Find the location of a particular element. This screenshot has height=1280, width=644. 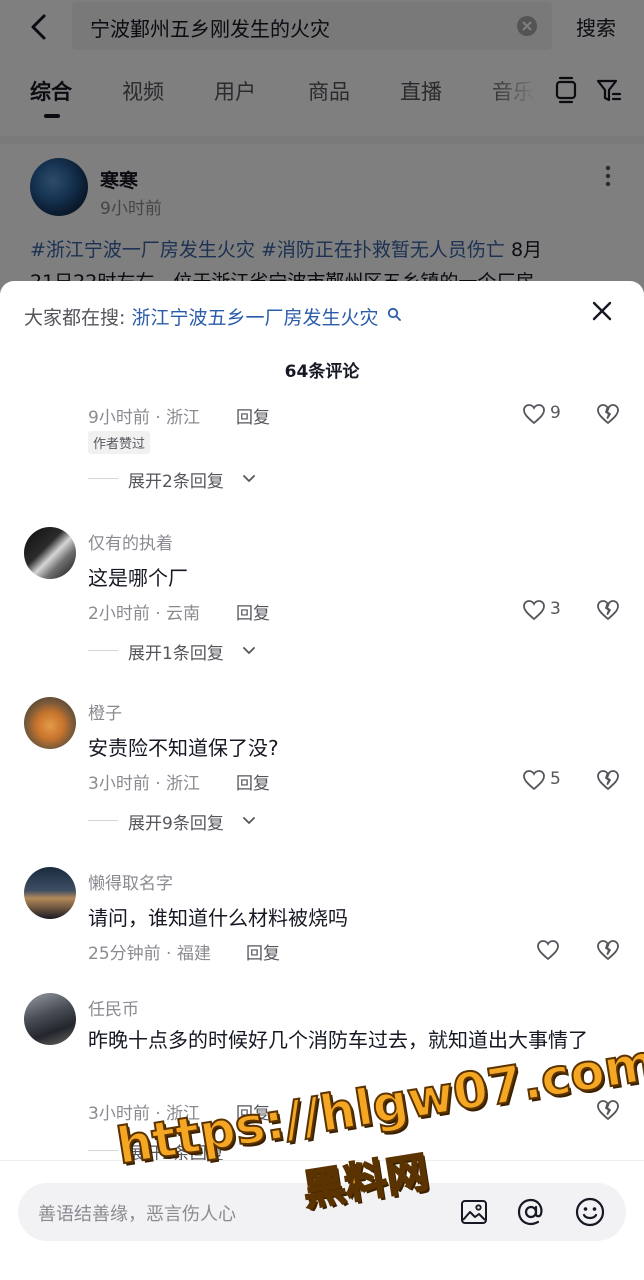

expand-replies: 展开9条回复 is located at coordinates (188, 821).